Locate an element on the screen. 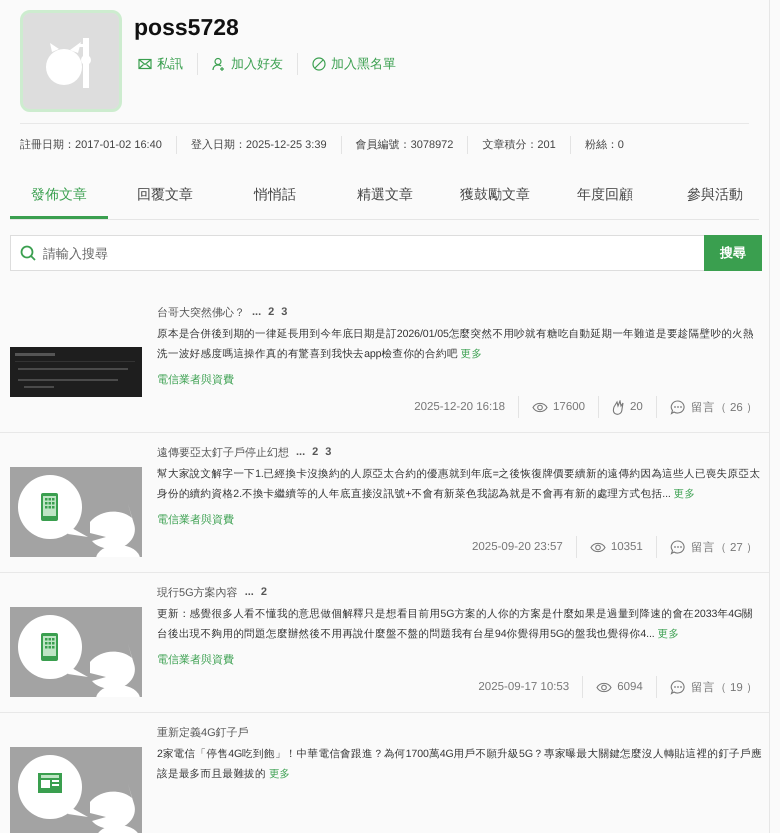  tab: 獲鼓勵文章 is located at coordinates (495, 202).